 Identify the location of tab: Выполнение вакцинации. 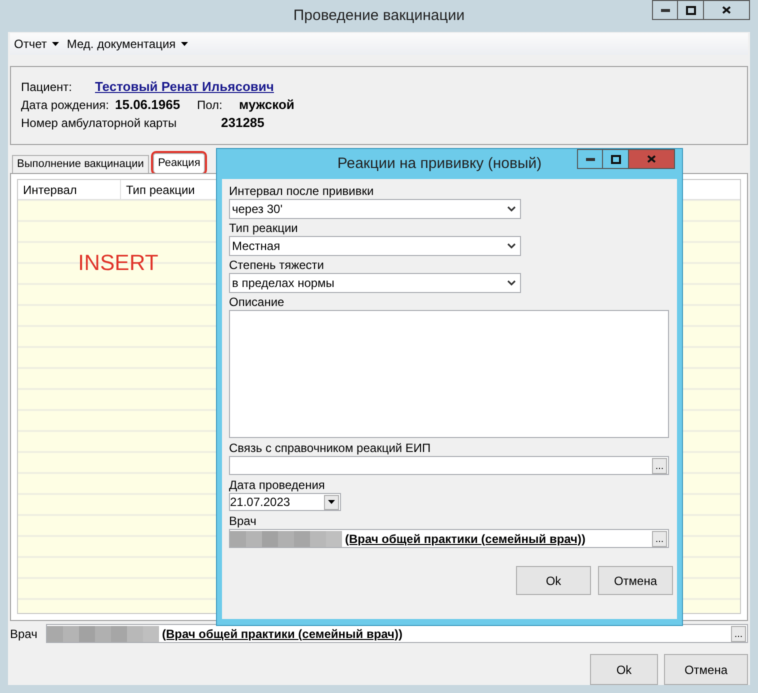
(80, 164).